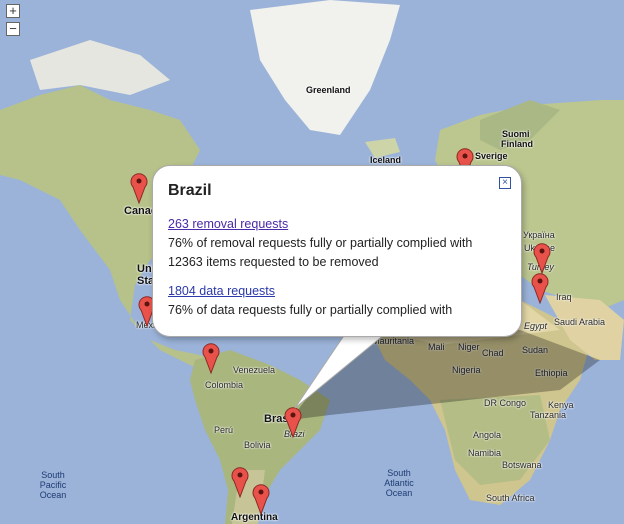 This screenshot has width=624, height=524. I want to click on label-kenya: Kenya, so click(561, 405).